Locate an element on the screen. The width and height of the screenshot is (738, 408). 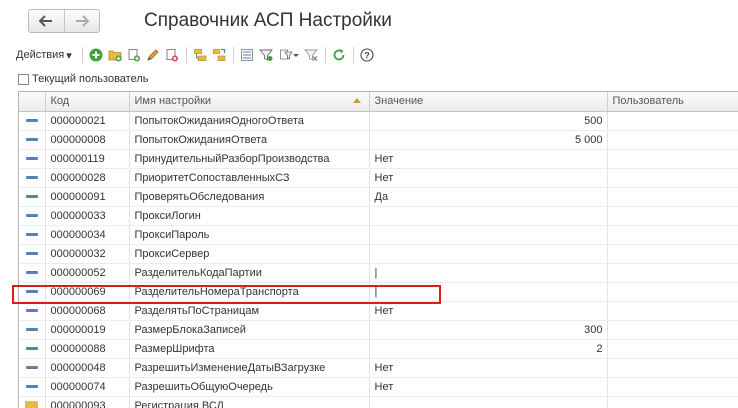
add-icon is located at coordinates (96, 55).